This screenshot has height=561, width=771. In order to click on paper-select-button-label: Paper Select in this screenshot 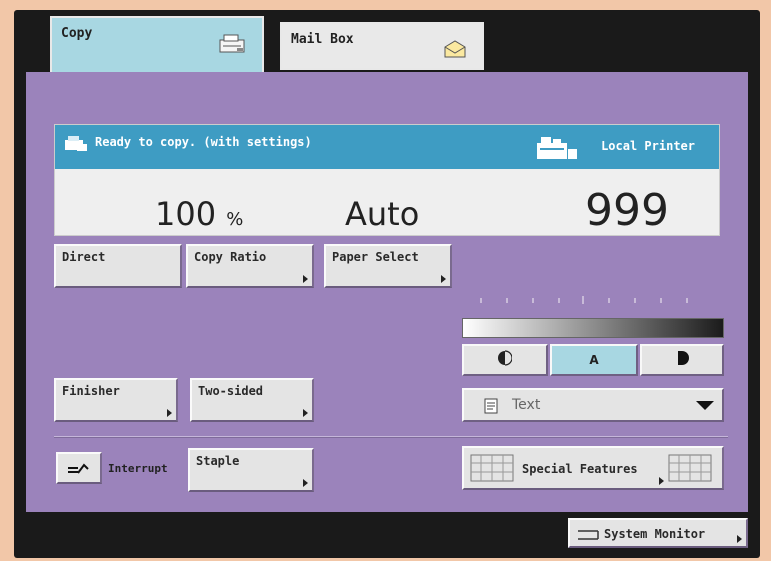, I will do `click(375, 257)`.